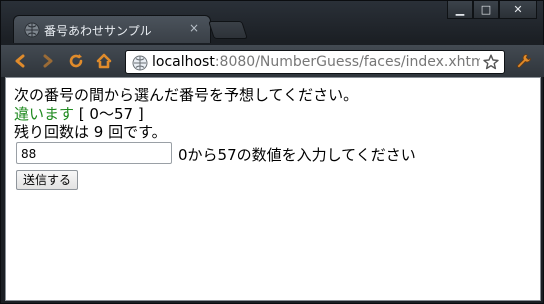 This screenshot has height=304, width=544. I want to click on settings-button, so click(524, 61).